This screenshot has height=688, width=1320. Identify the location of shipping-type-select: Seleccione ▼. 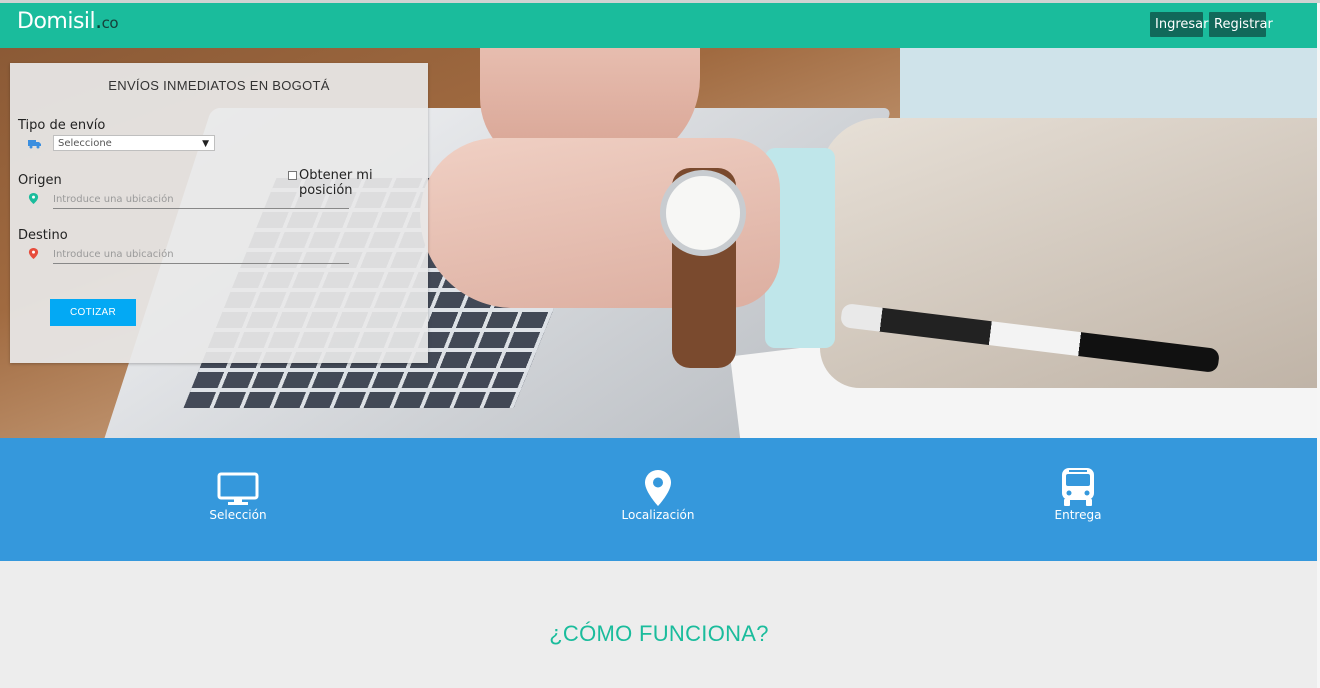
(134, 143).